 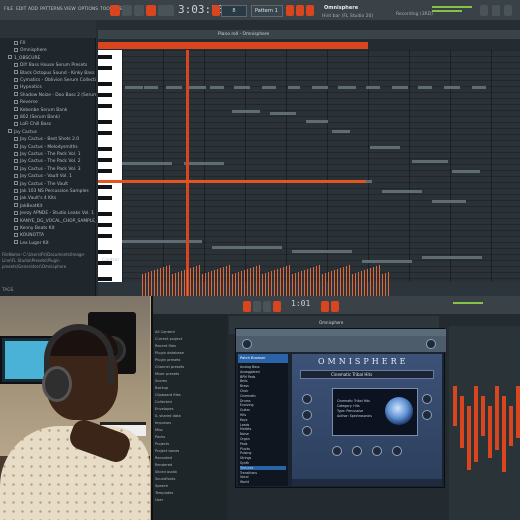 I want to click on m2-browser-item: Channel presets, so click(x=190, y=367).